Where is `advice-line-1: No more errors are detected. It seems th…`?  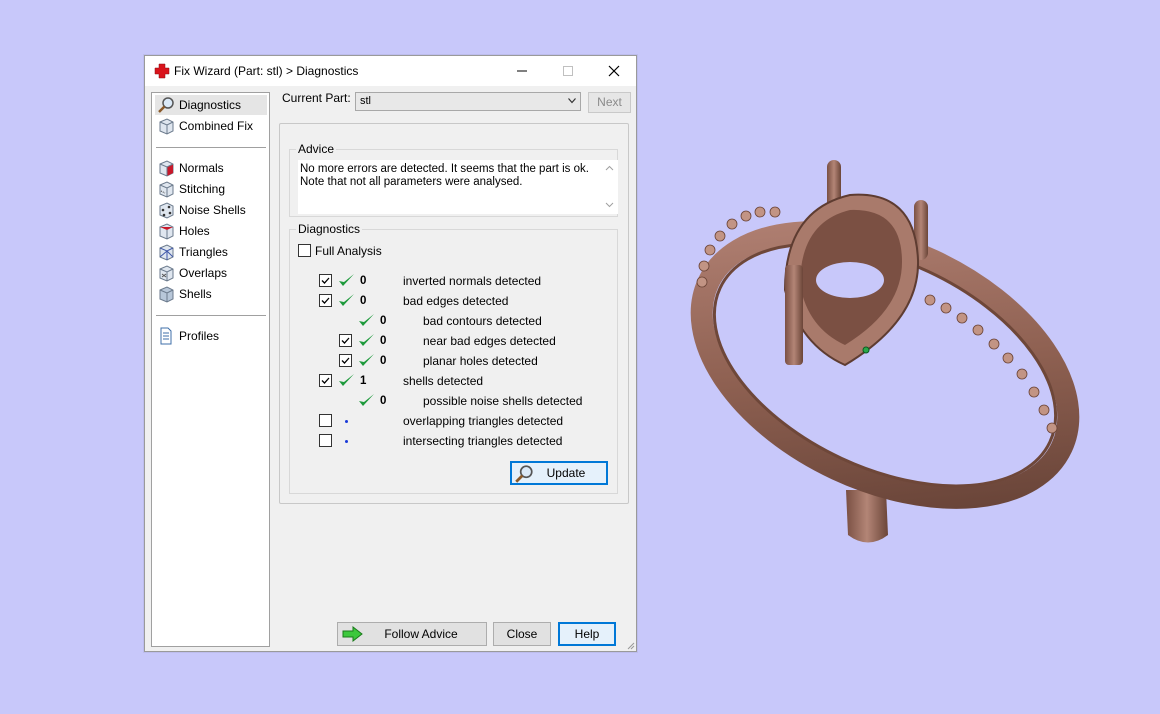 advice-line-1: No more errors are detected. It seems th… is located at coordinates (444, 169).